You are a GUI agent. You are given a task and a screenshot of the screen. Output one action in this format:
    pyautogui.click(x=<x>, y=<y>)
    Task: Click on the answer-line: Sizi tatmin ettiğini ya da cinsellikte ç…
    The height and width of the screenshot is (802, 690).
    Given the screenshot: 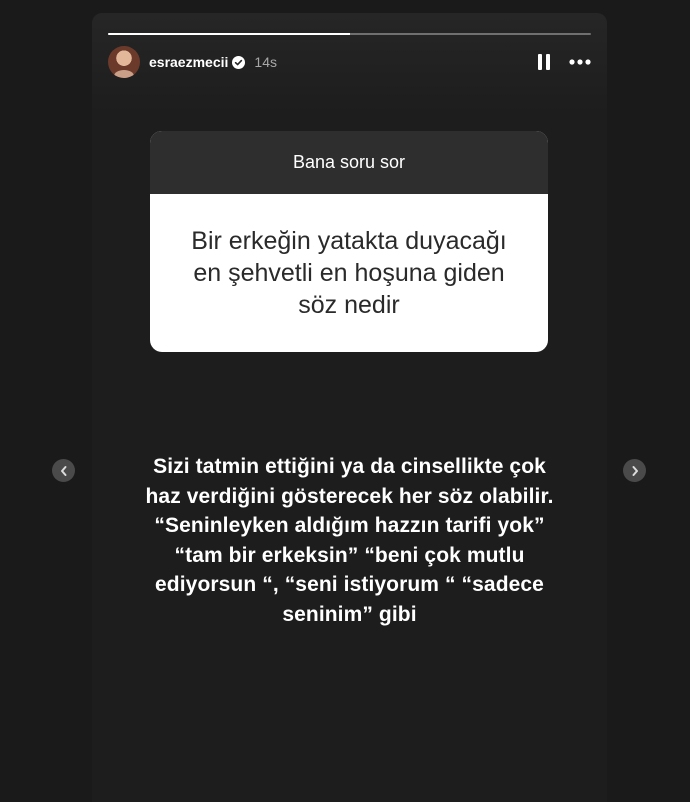 What is the action you would take?
    pyautogui.click(x=349, y=466)
    